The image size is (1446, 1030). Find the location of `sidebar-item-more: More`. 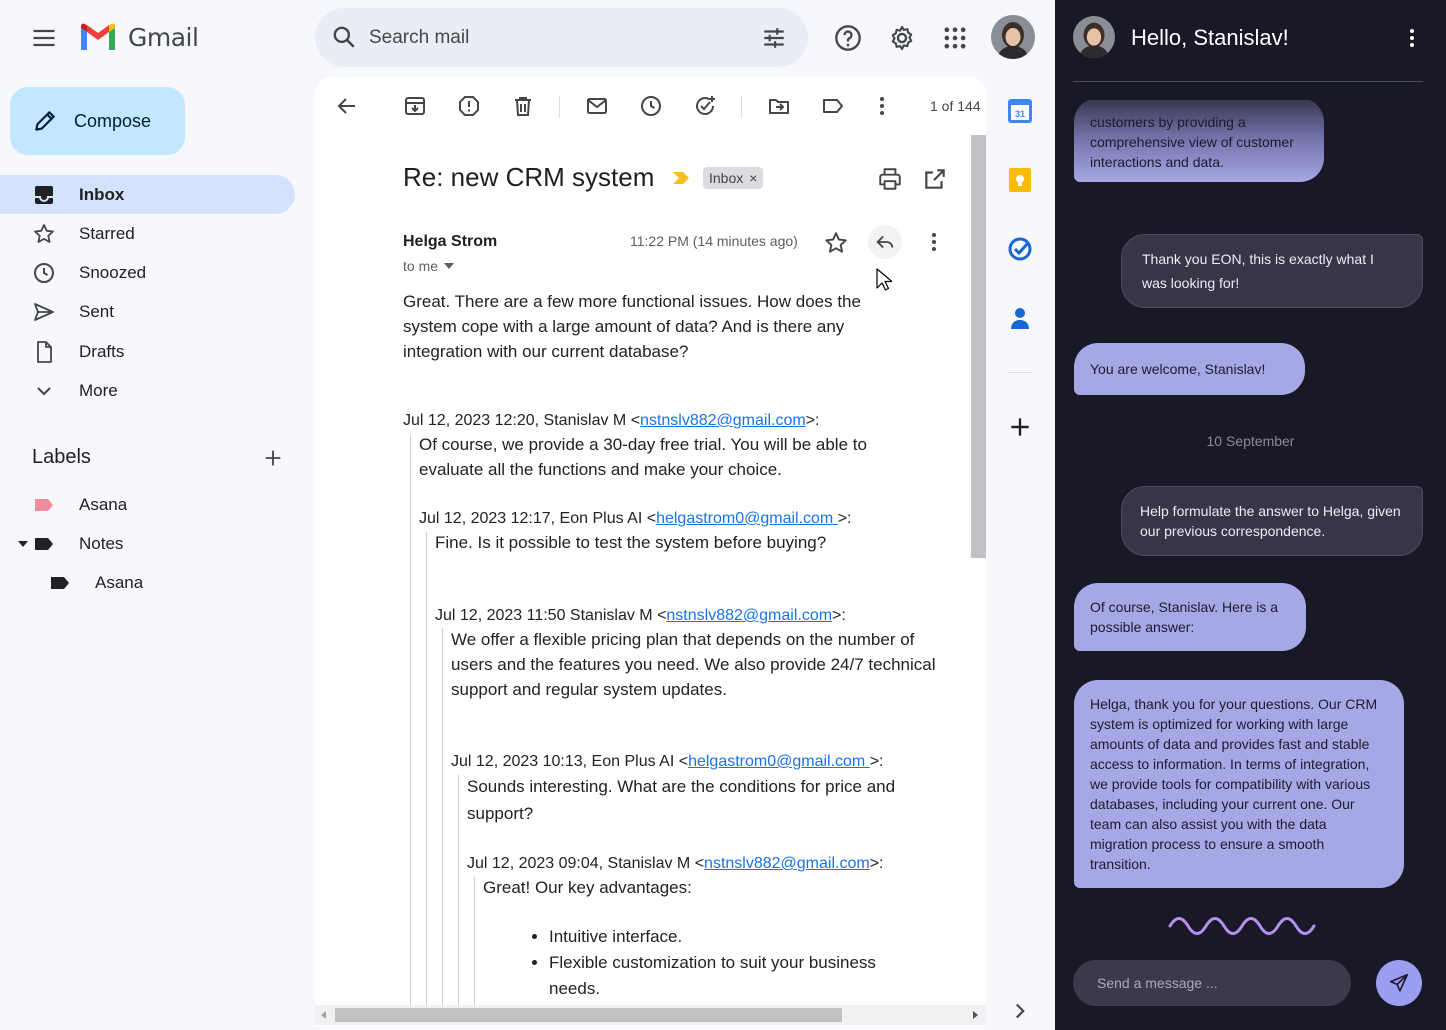

sidebar-item-more: More is located at coordinates (147, 390).